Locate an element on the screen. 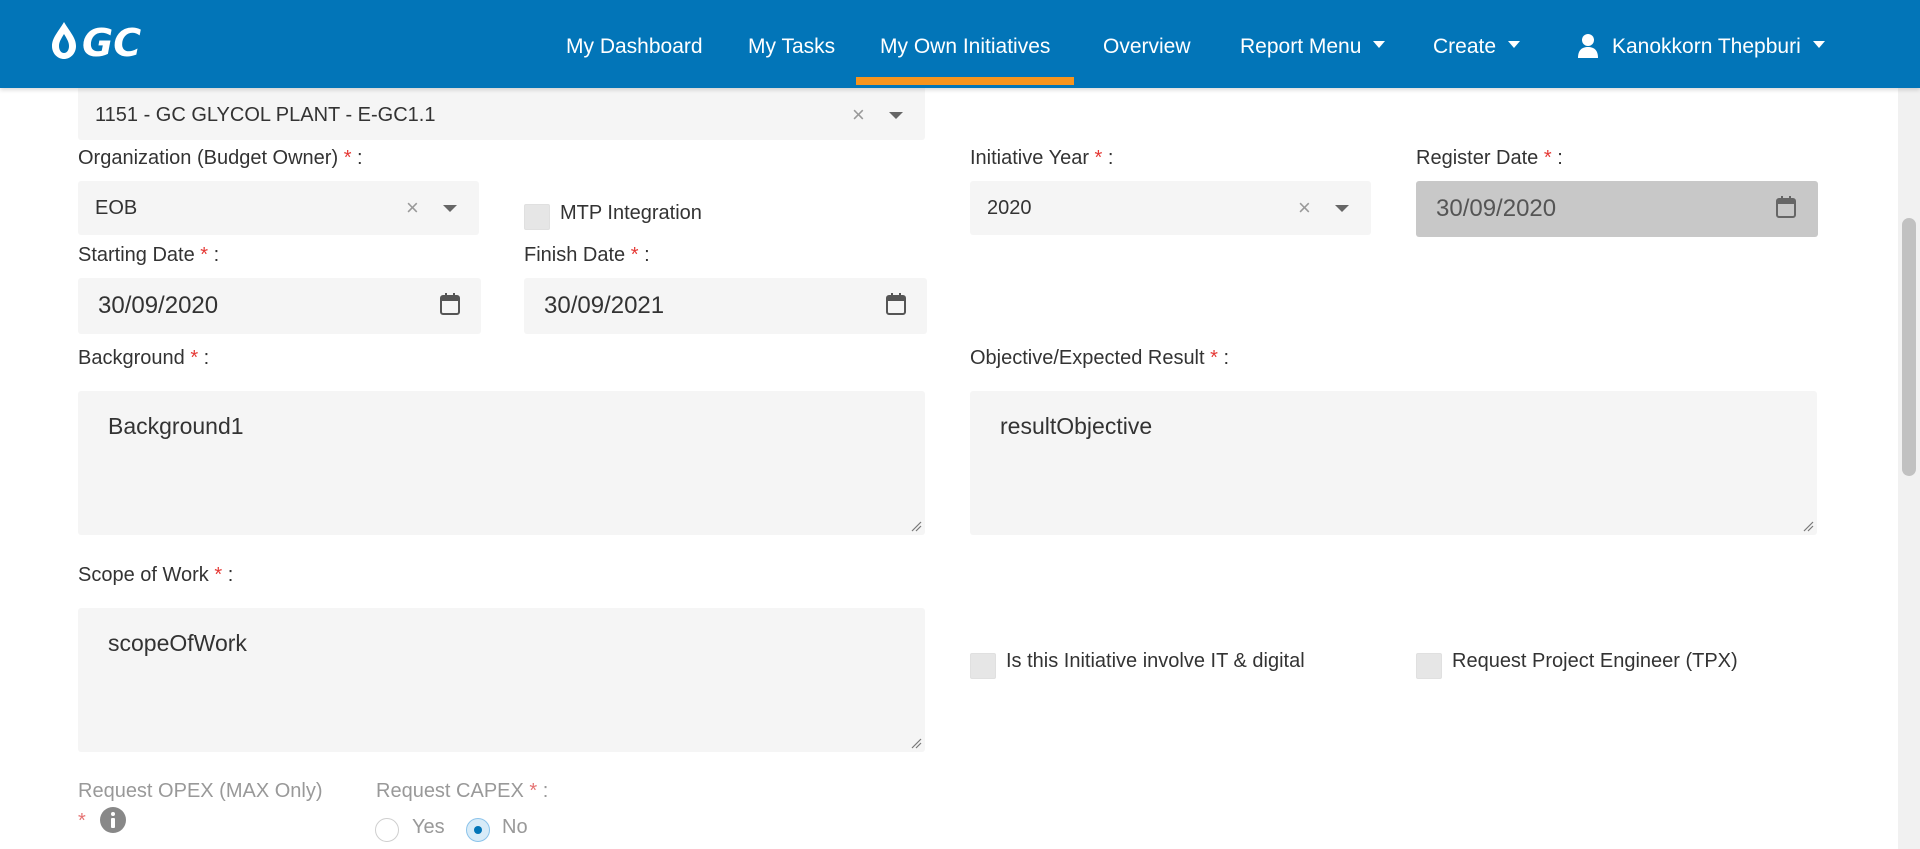 This screenshot has height=849, width=1920. starting-date-label: Starting Date * : is located at coordinates (148, 255).